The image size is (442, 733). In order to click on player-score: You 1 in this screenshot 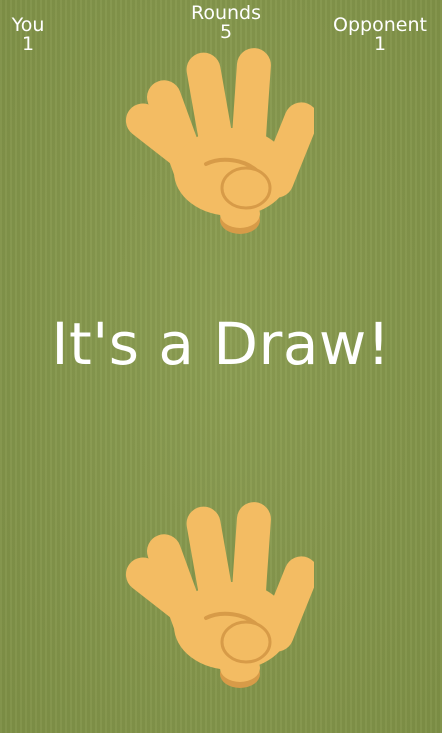, I will do `click(28, 35)`.